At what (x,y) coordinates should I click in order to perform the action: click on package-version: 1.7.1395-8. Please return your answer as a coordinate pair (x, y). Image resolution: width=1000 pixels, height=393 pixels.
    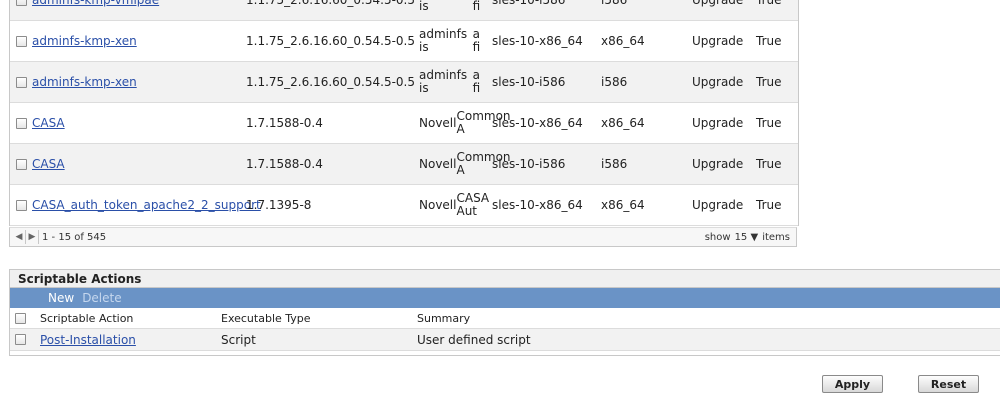
    Looking at the image, I should click on (279, 205).